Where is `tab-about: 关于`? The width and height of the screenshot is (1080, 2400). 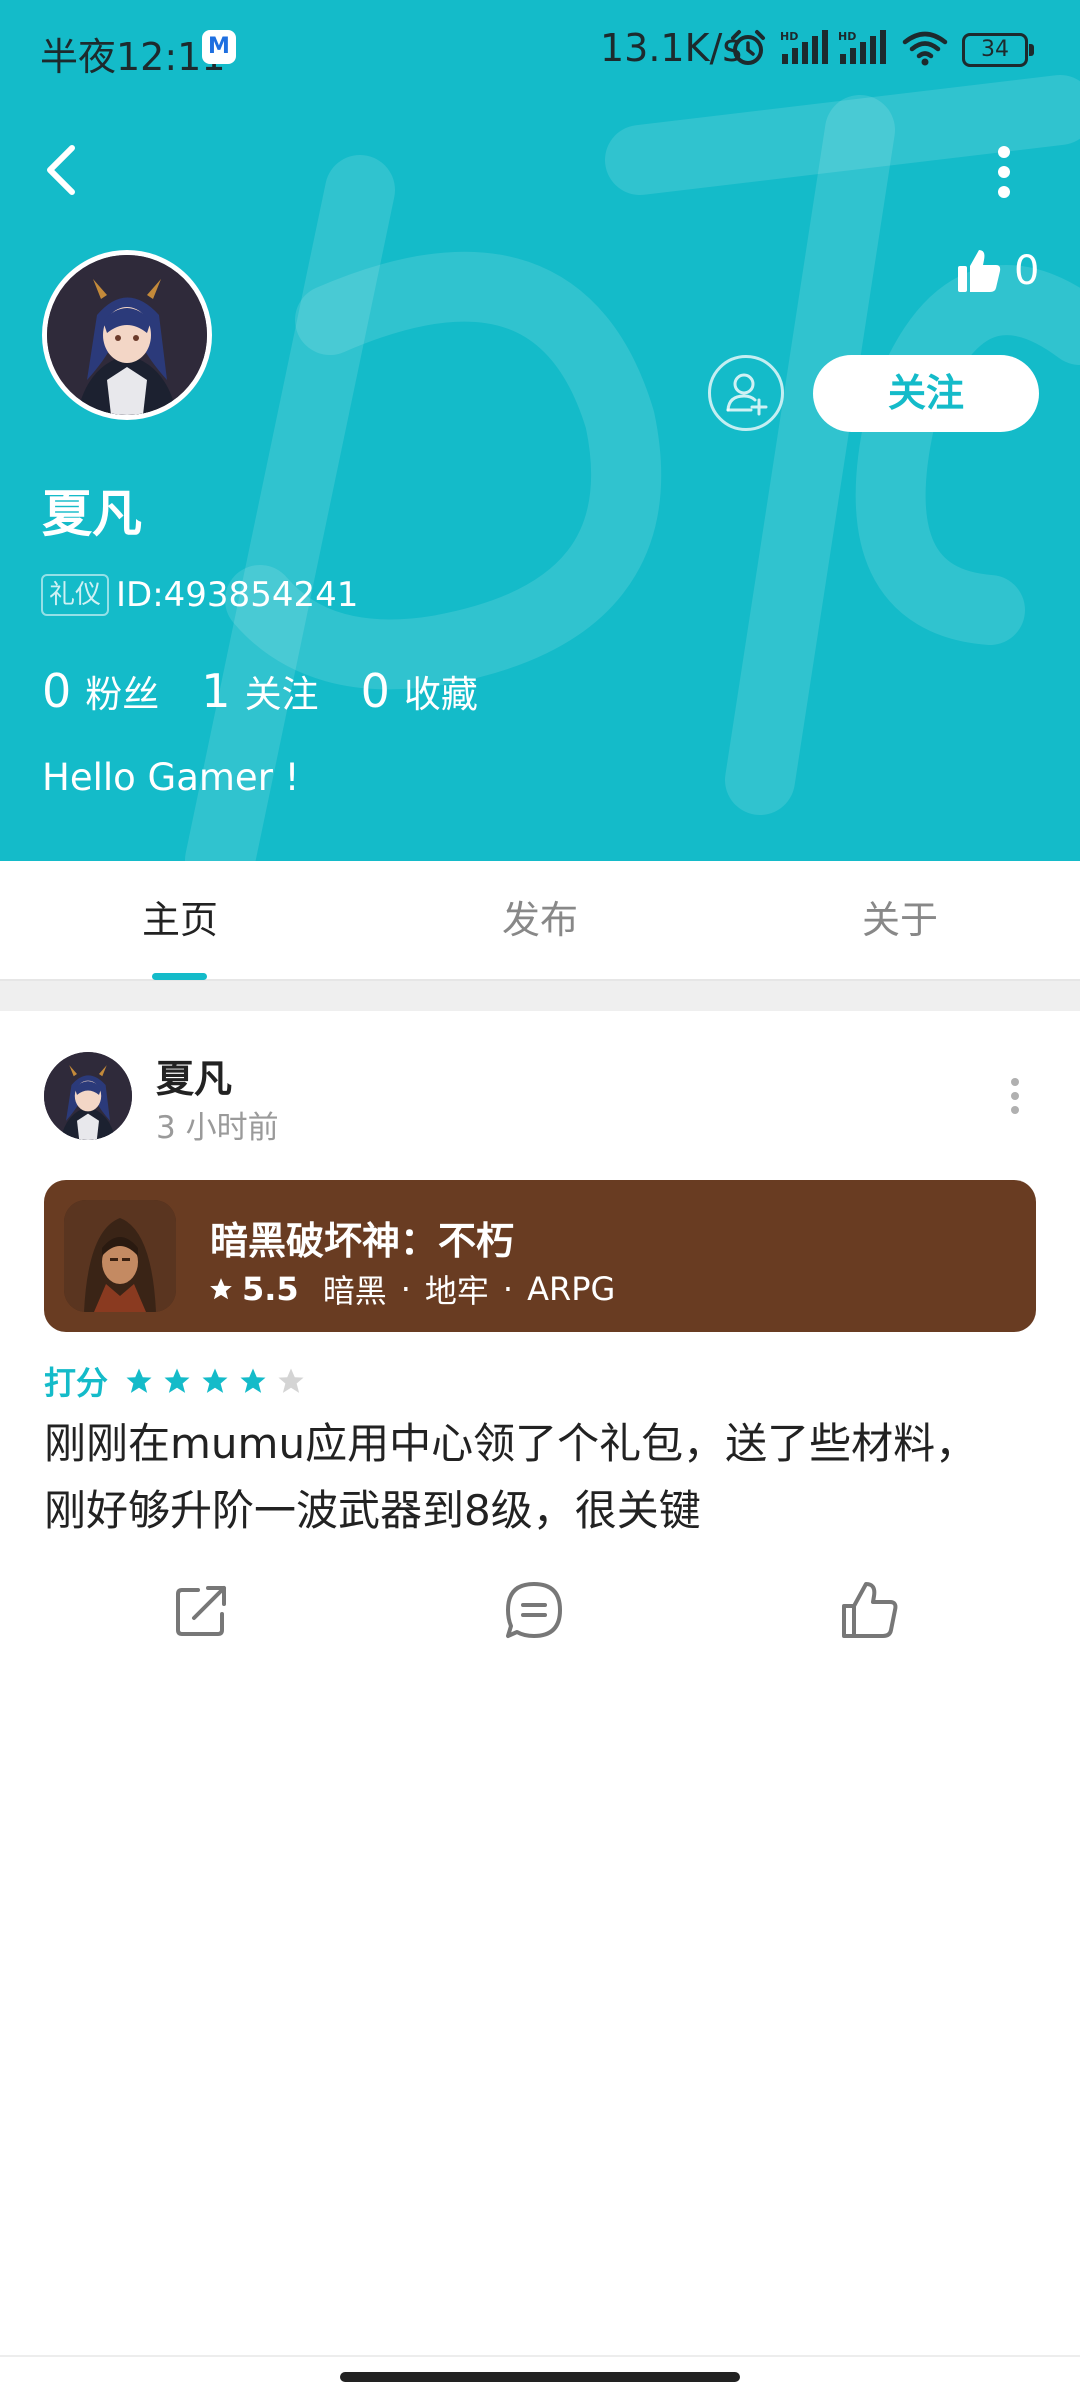 tab-about: 关于 is located at coordinates (900, 920).